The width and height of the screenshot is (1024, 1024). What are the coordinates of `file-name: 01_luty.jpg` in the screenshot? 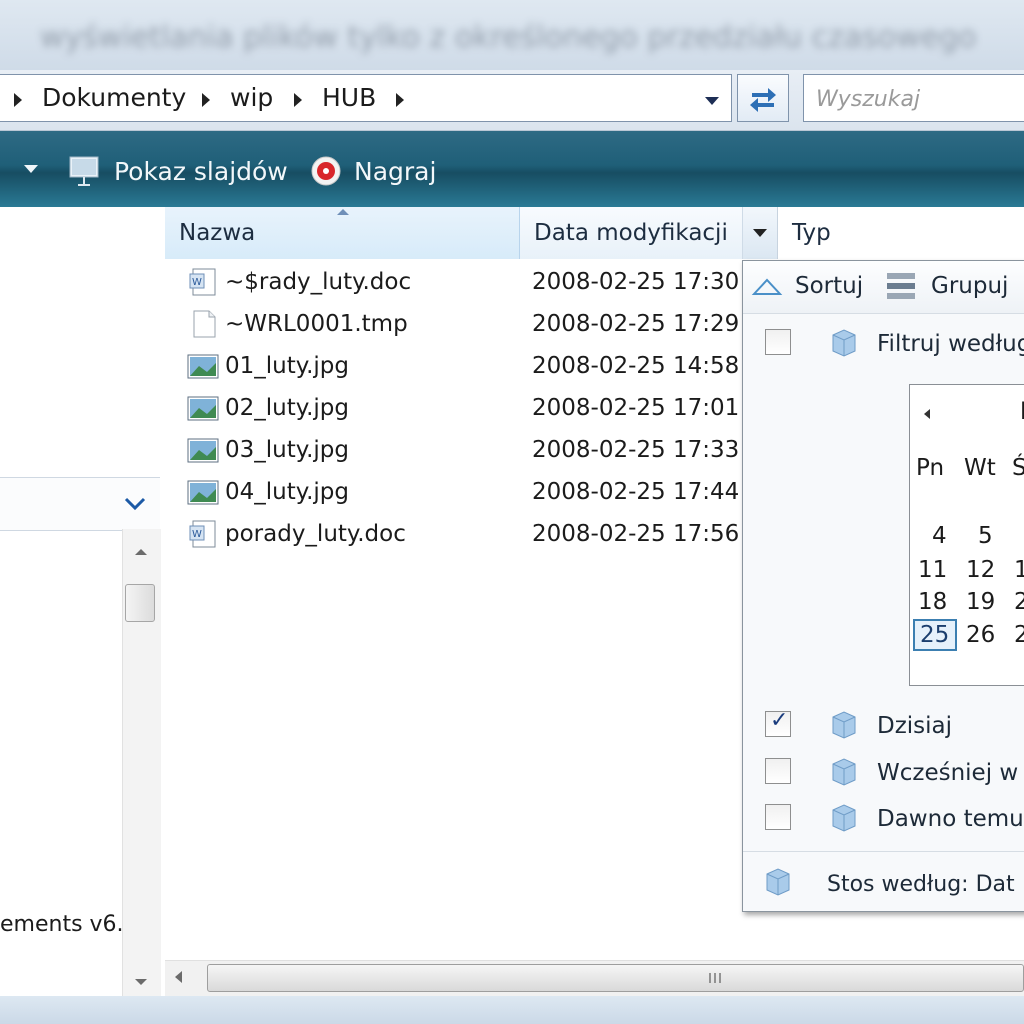 It's located at (287, 366).